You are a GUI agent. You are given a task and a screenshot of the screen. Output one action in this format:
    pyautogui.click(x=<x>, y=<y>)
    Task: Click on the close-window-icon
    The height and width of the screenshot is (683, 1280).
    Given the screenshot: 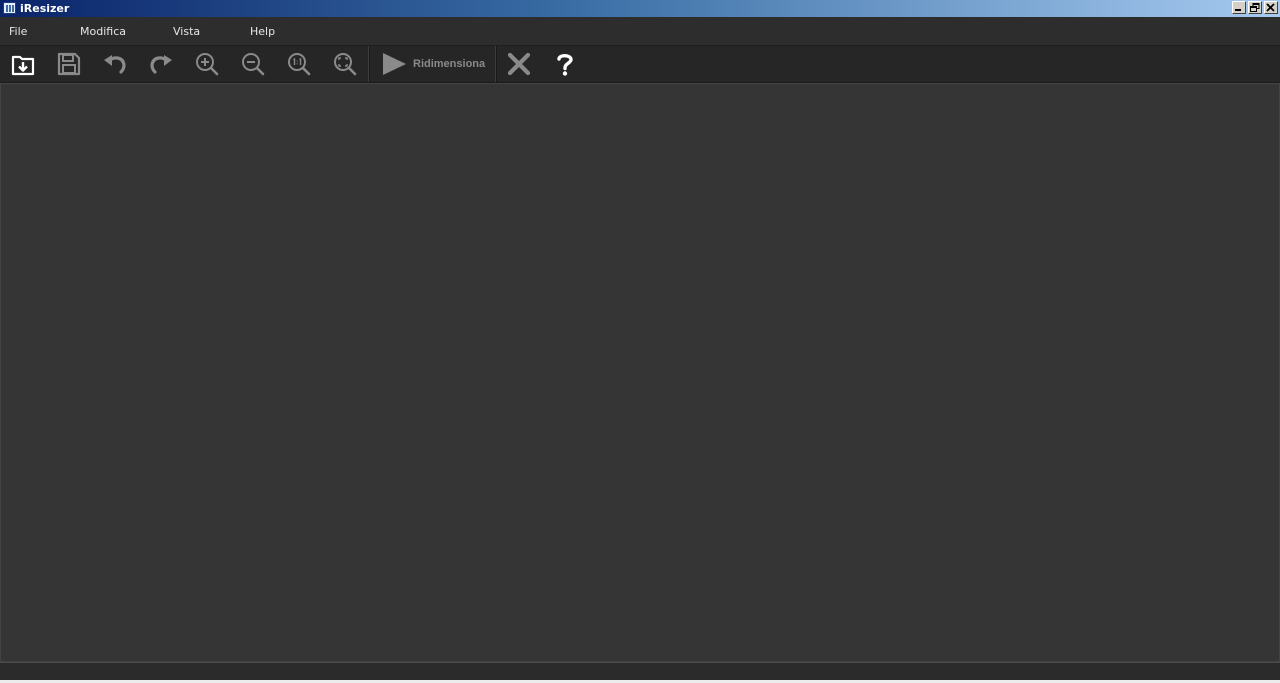 What is the action you would take?
    pyautogui.click(x=1270, y=7)
    